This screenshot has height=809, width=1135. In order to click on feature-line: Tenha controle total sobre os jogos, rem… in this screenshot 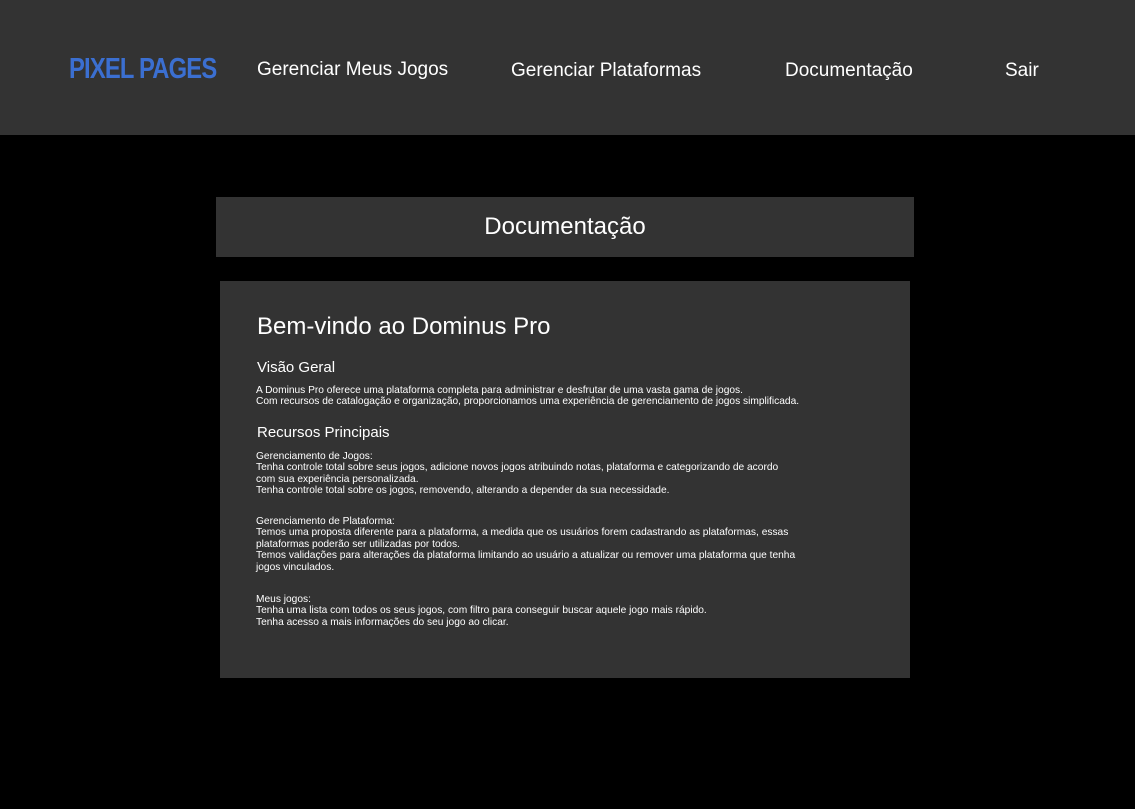, I will do `click(463, 491)`.